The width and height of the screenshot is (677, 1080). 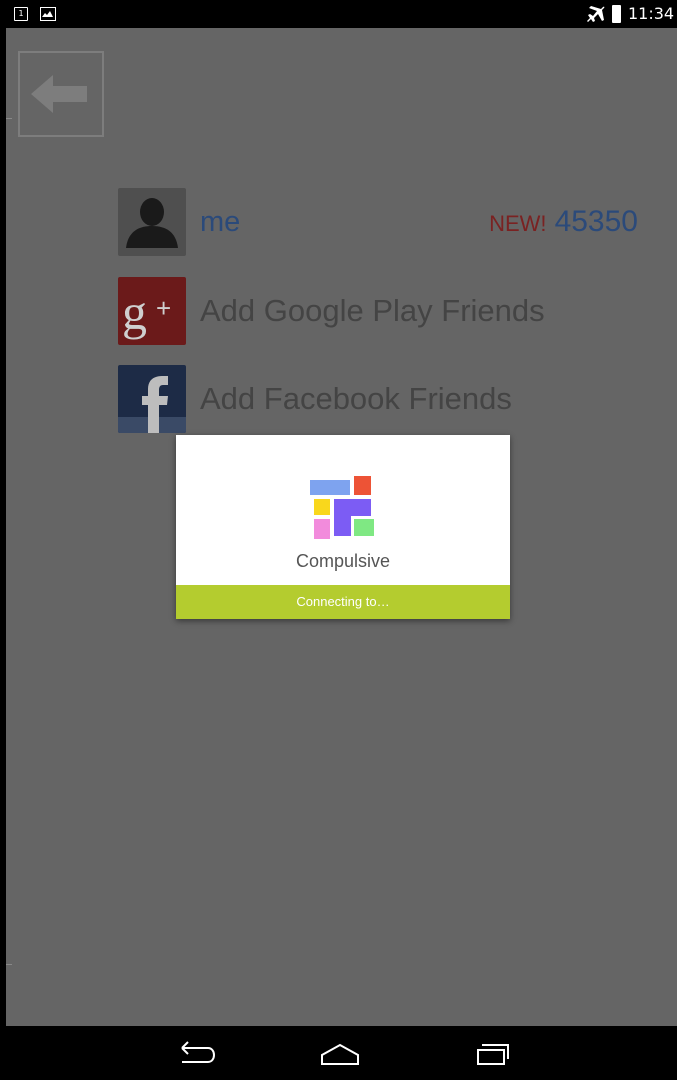 What do you see at coordinates (220, 222) in the screenshot?
I see `player-name: me` at bounding box center [220, 222].